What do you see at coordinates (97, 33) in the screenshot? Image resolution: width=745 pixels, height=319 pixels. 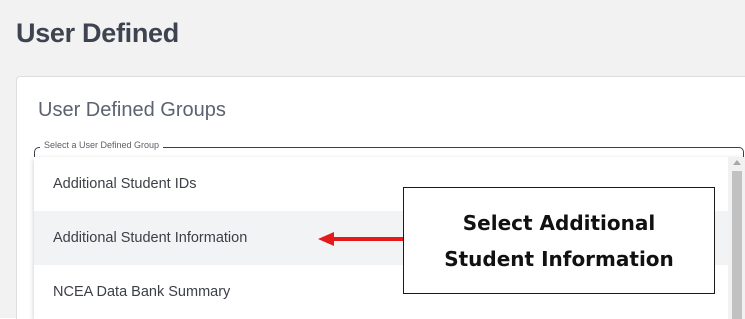 I see `page-title: User Defined` at bounding box center [97, 33].